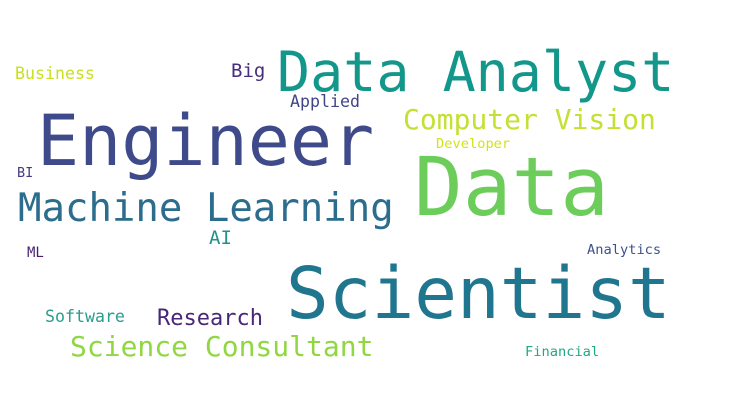  Describe the element at coordinates (35, 253) in the screenshot. I see `word-ml: ML` at that location.